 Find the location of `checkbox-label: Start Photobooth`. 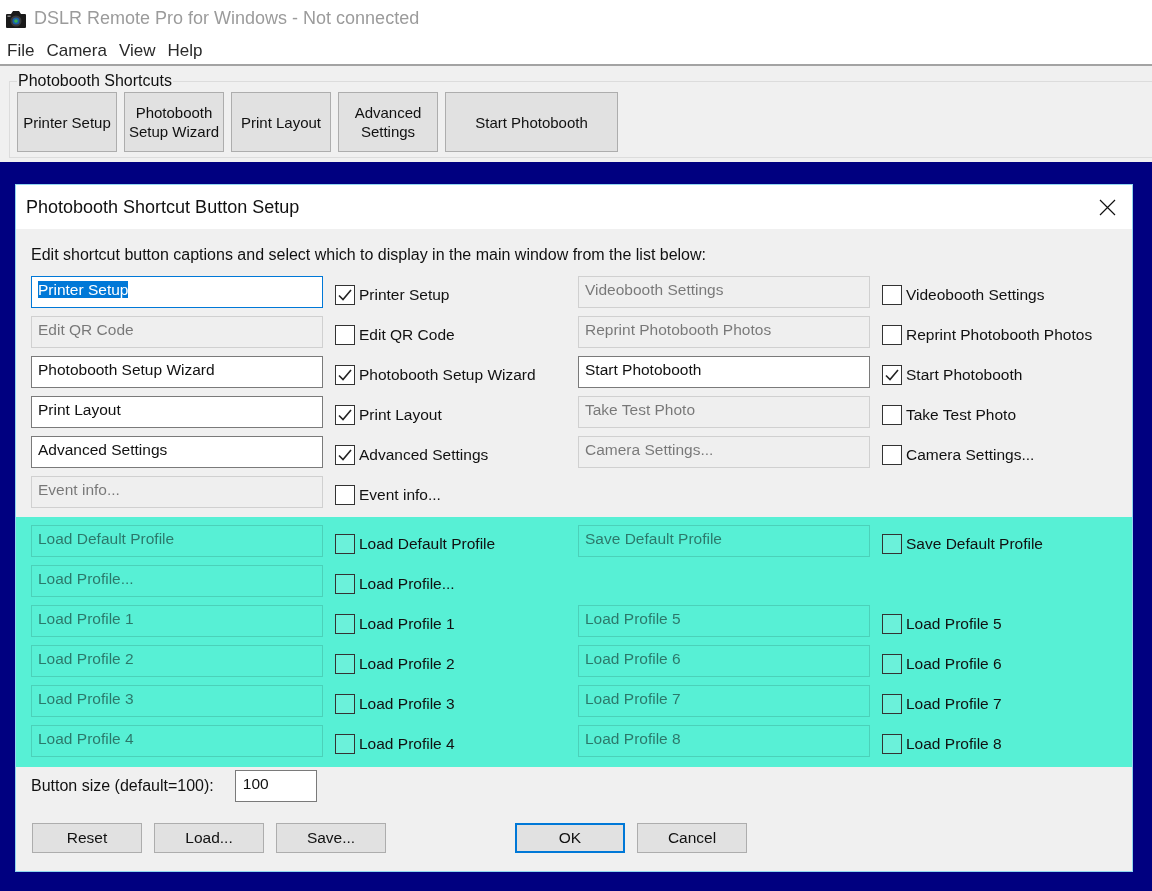

checkbox-label: Start Photobooth is located at coordinates (964, 375).